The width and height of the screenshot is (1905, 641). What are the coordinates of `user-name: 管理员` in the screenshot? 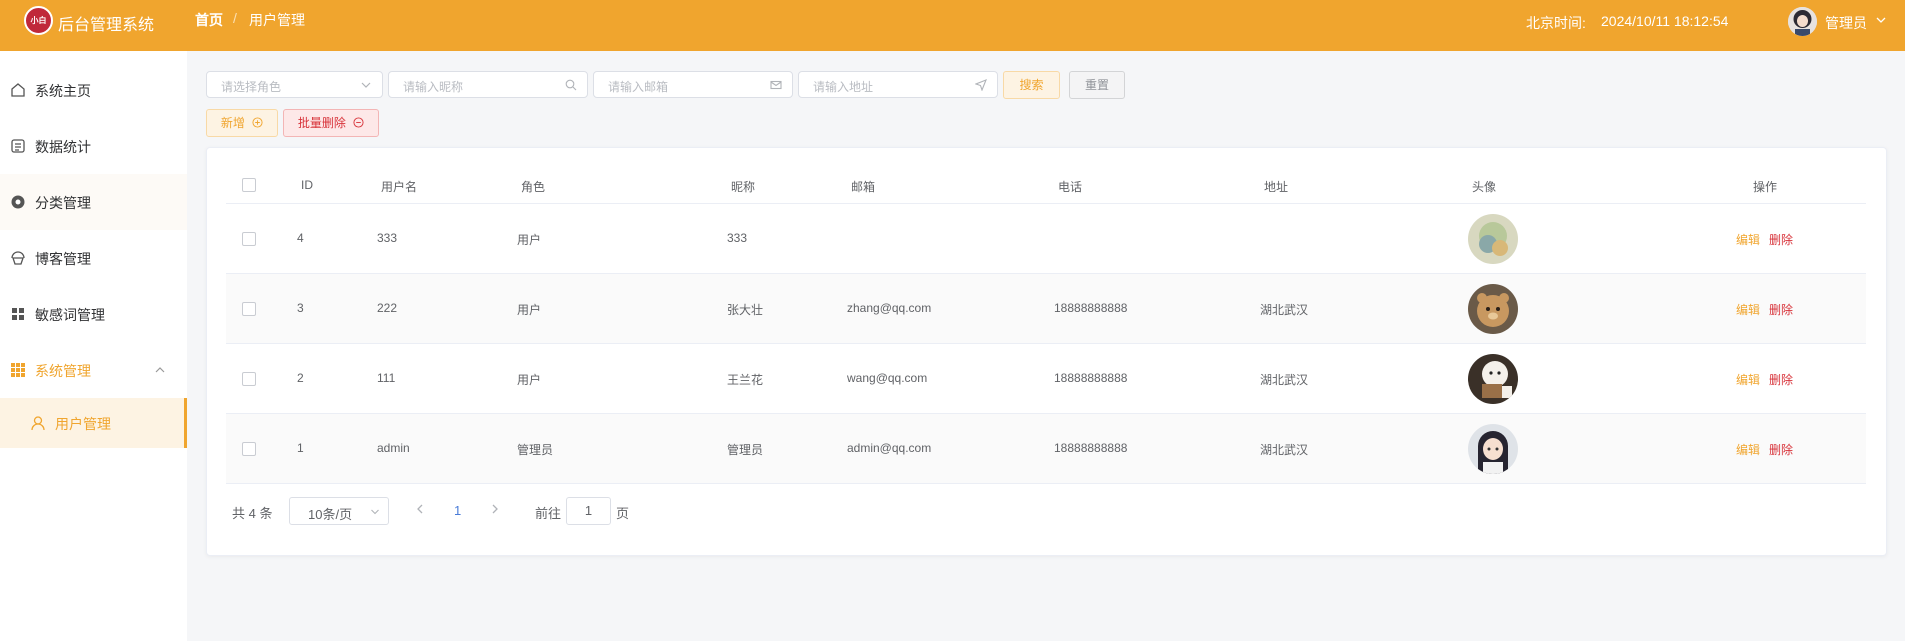 It's located at (1846, 23).